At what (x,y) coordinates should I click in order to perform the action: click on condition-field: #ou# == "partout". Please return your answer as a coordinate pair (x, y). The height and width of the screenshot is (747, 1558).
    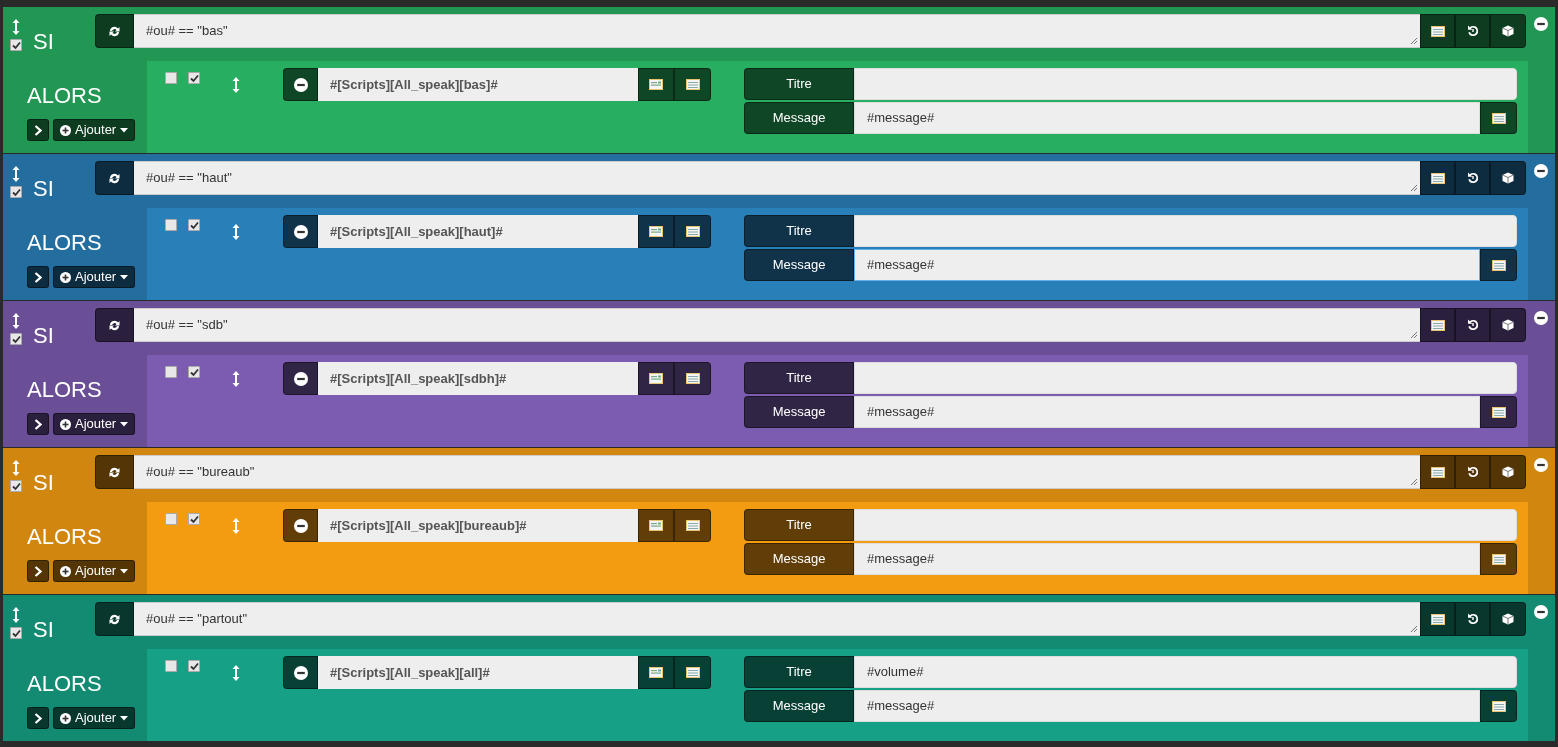
    Looking at the image, I should click on (777, 619).